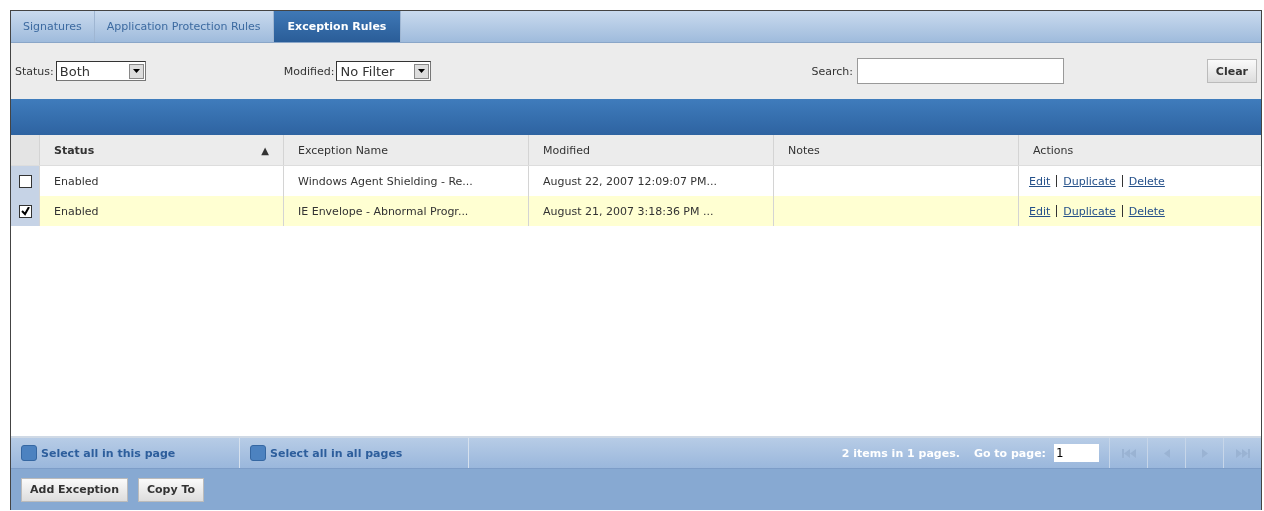 This screenshot has width=1264, height=511. I want to click on clear-button: Clear, so click(1231, 71).